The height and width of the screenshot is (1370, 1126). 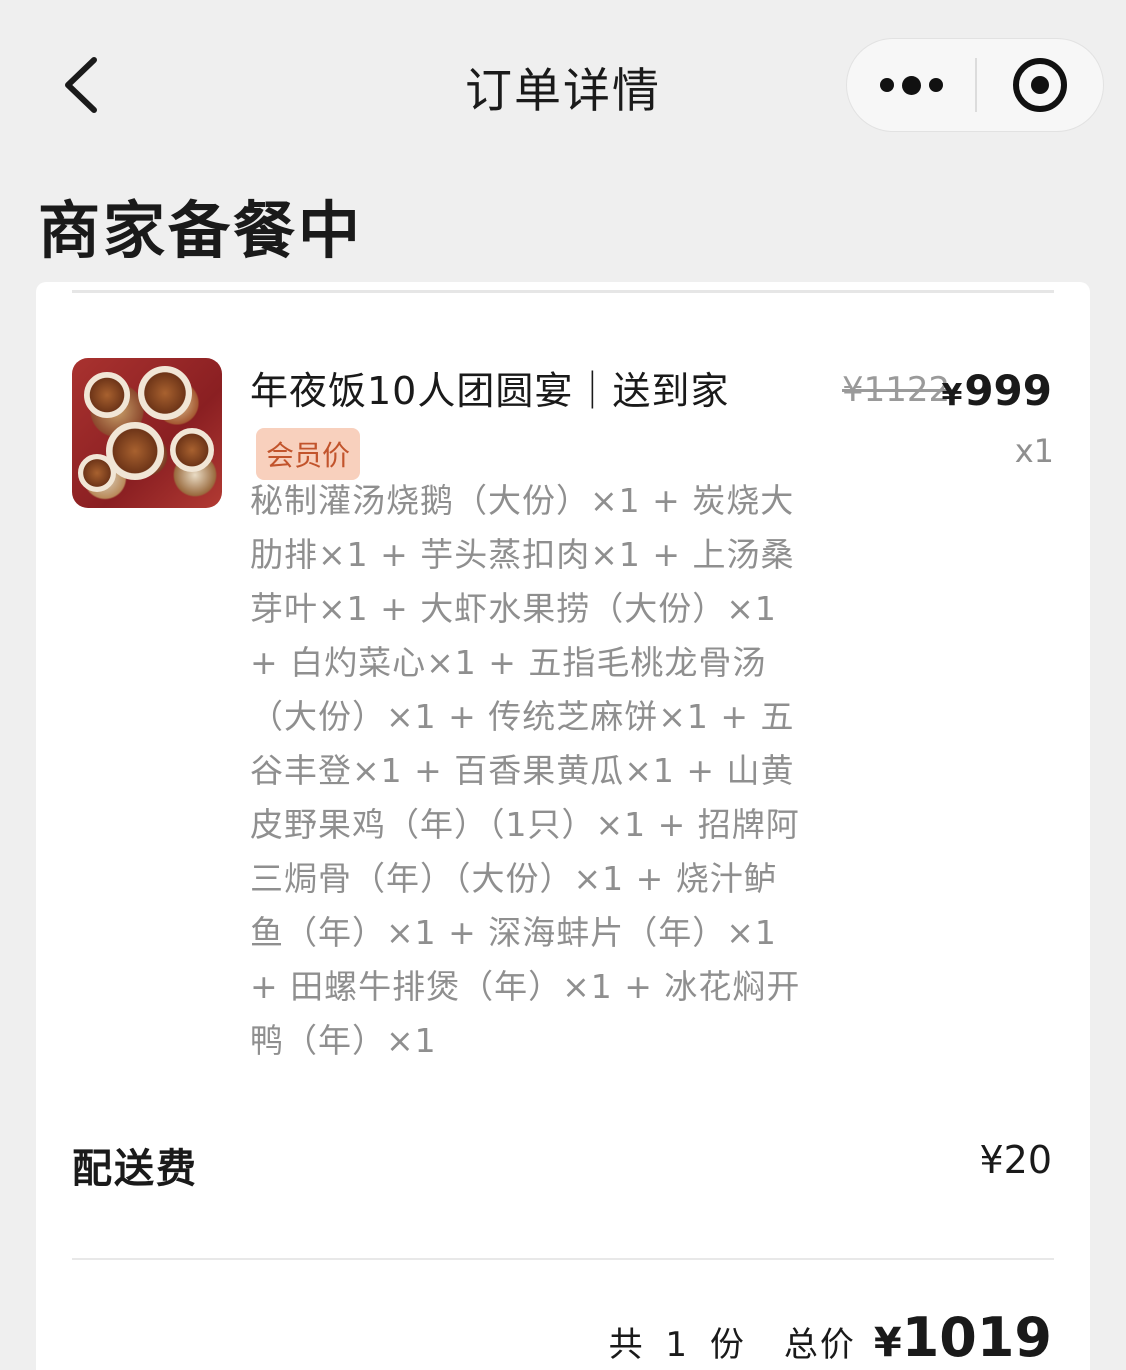 I want to click on product-image, so click(x=147, y=433).